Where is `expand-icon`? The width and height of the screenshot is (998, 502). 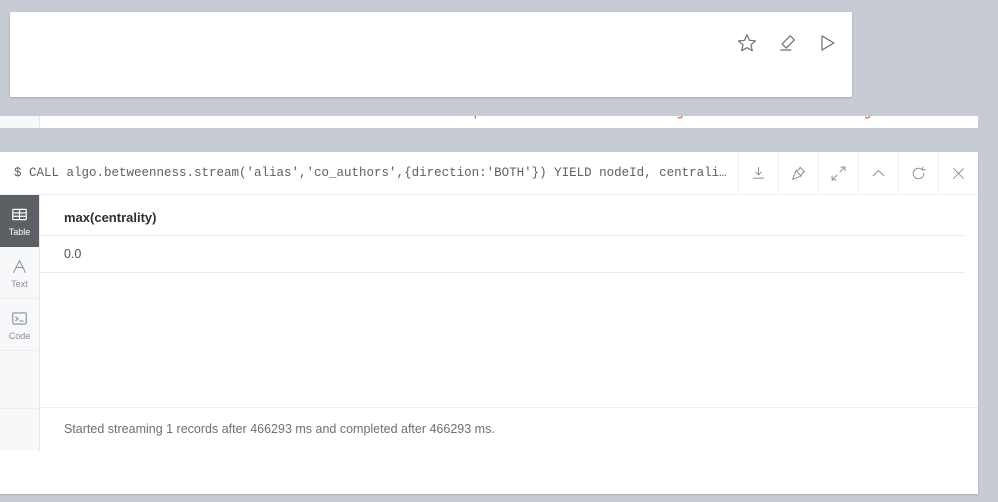
expand-icon is located at coordinates (838, 173).